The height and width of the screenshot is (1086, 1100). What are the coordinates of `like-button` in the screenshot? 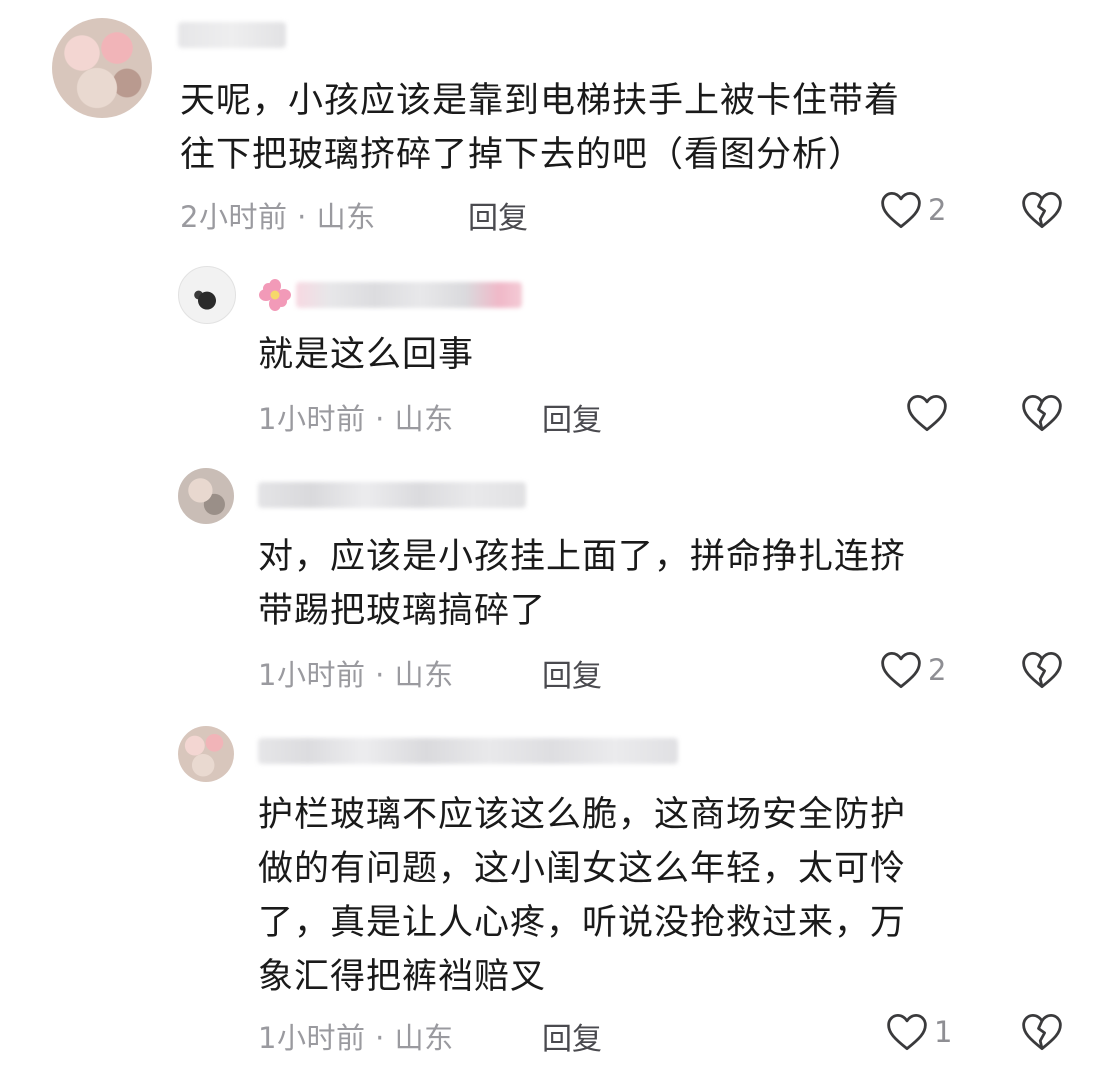 It's located at (930, 413).